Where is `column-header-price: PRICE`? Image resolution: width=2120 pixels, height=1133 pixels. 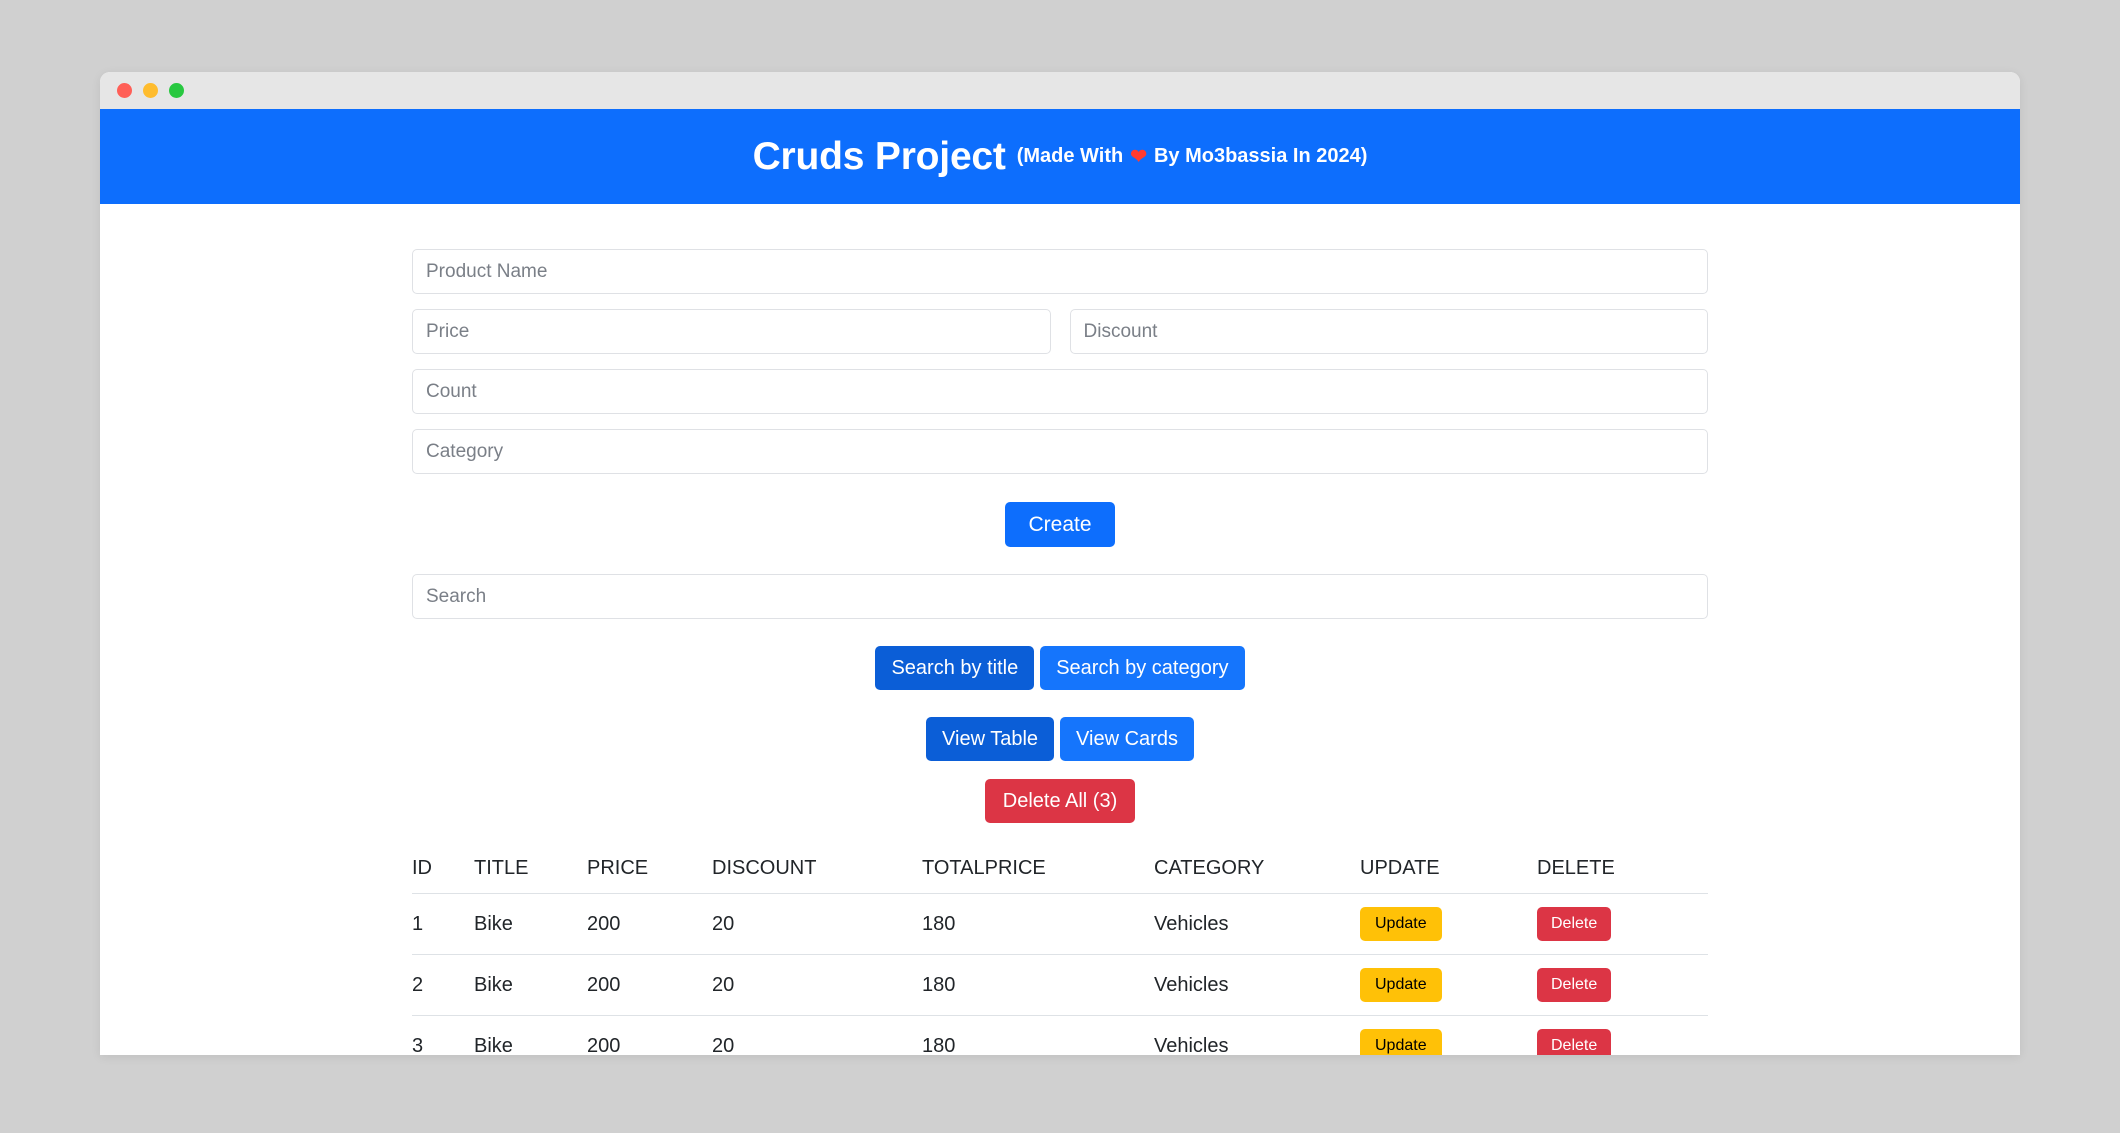
column-header-price: PRICE is located at coordinates (649, 875).